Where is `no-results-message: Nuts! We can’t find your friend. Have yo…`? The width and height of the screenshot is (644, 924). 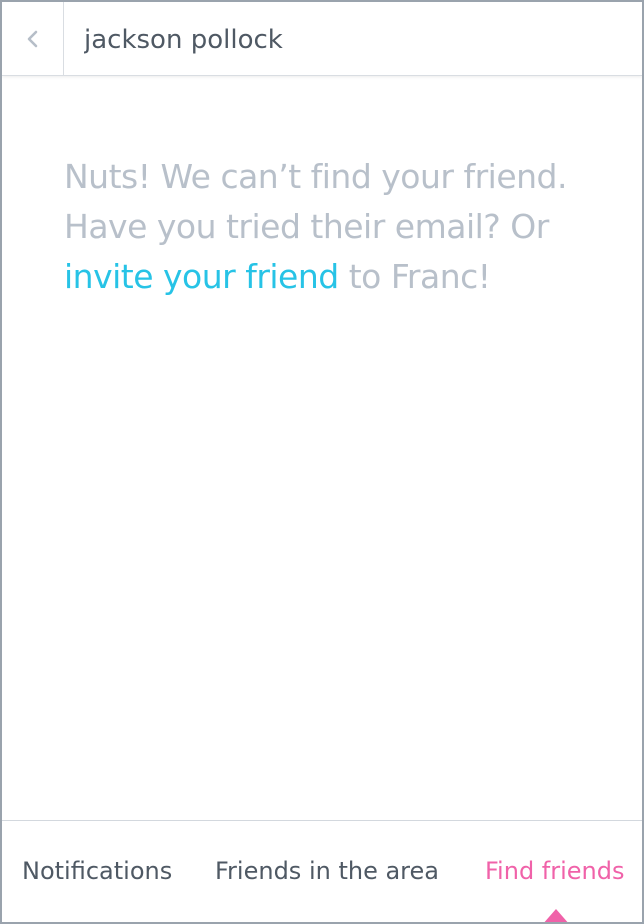
no-results-message: Nuts! We can’t find your friend. Have yo… is located at coordinates (344, 227).